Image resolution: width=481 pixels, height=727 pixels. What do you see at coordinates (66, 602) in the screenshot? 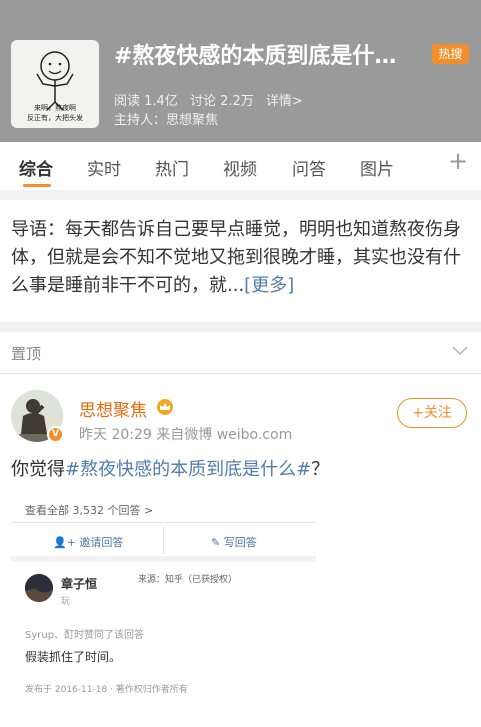
I see `answerer-bio: 玩` at bounding box center [66, 602].